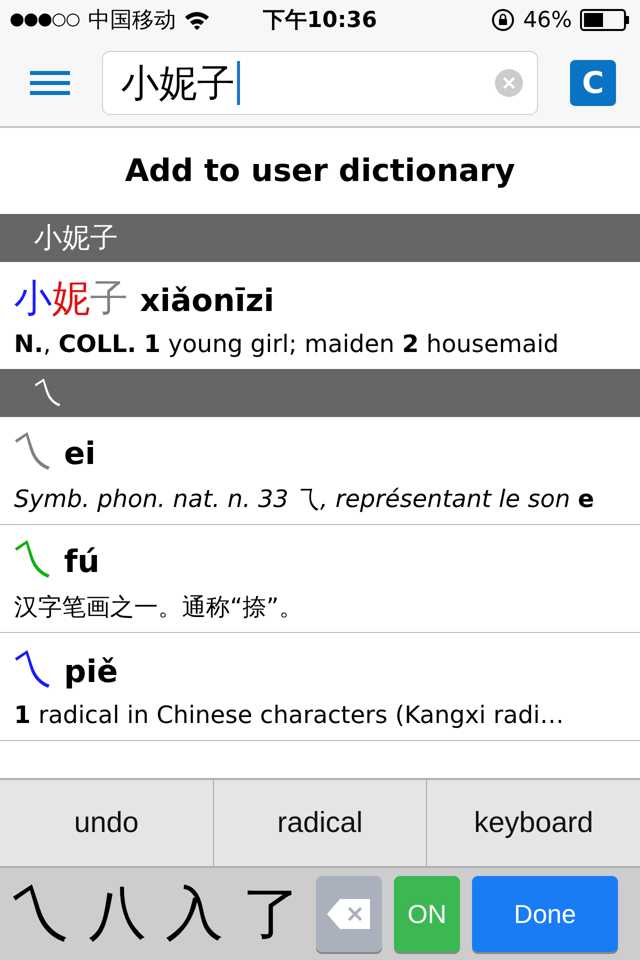 This screenshot has width=640, height=960. I want to click on candidate-key: 乀, so click(40, 914).